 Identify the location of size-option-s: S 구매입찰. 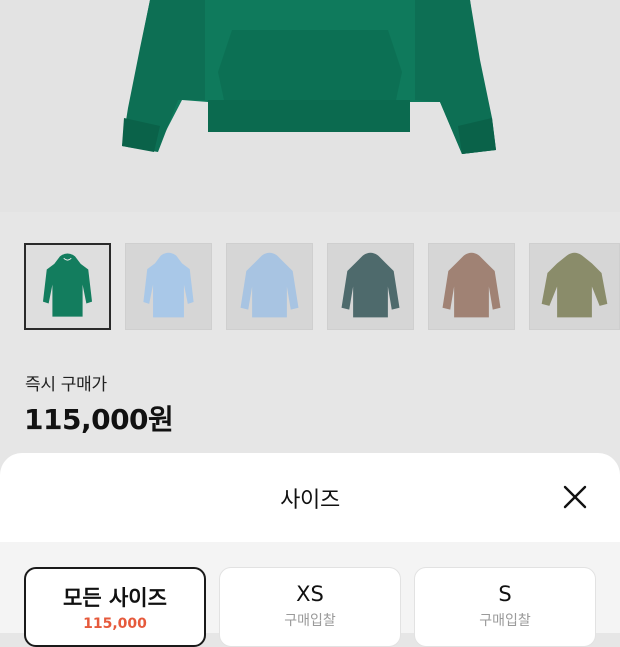
(505, 607).